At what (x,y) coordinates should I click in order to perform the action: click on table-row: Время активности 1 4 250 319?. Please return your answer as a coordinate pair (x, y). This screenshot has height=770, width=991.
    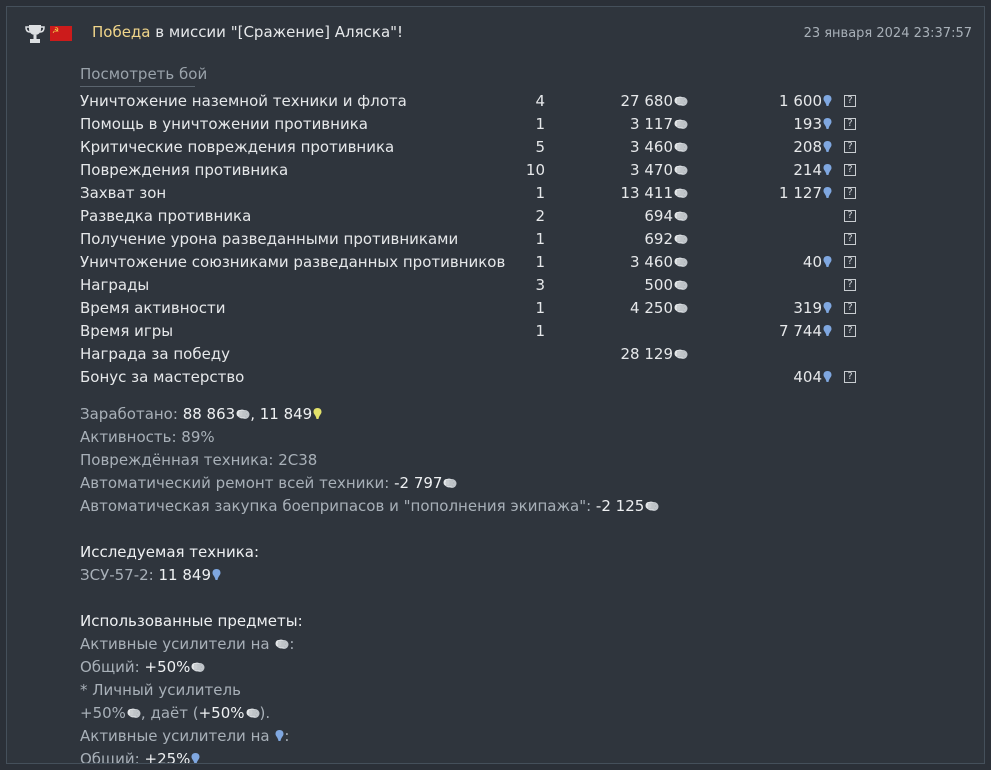
    Looking at the image, I should click on (480, 308).